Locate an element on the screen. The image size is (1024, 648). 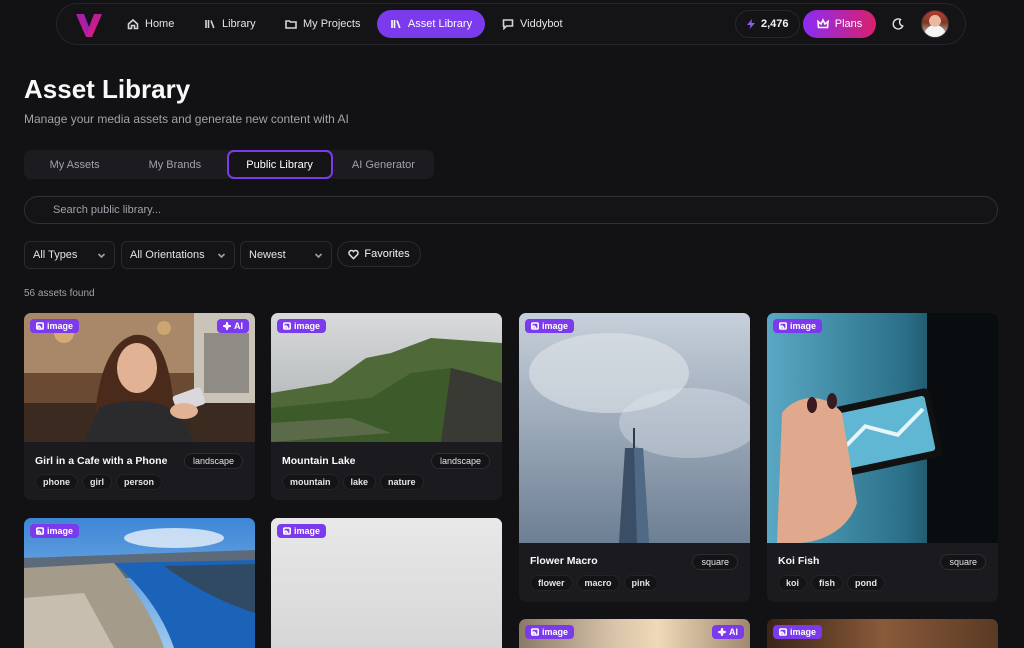
sort-value: Newest is located at coordinates (267, 255).